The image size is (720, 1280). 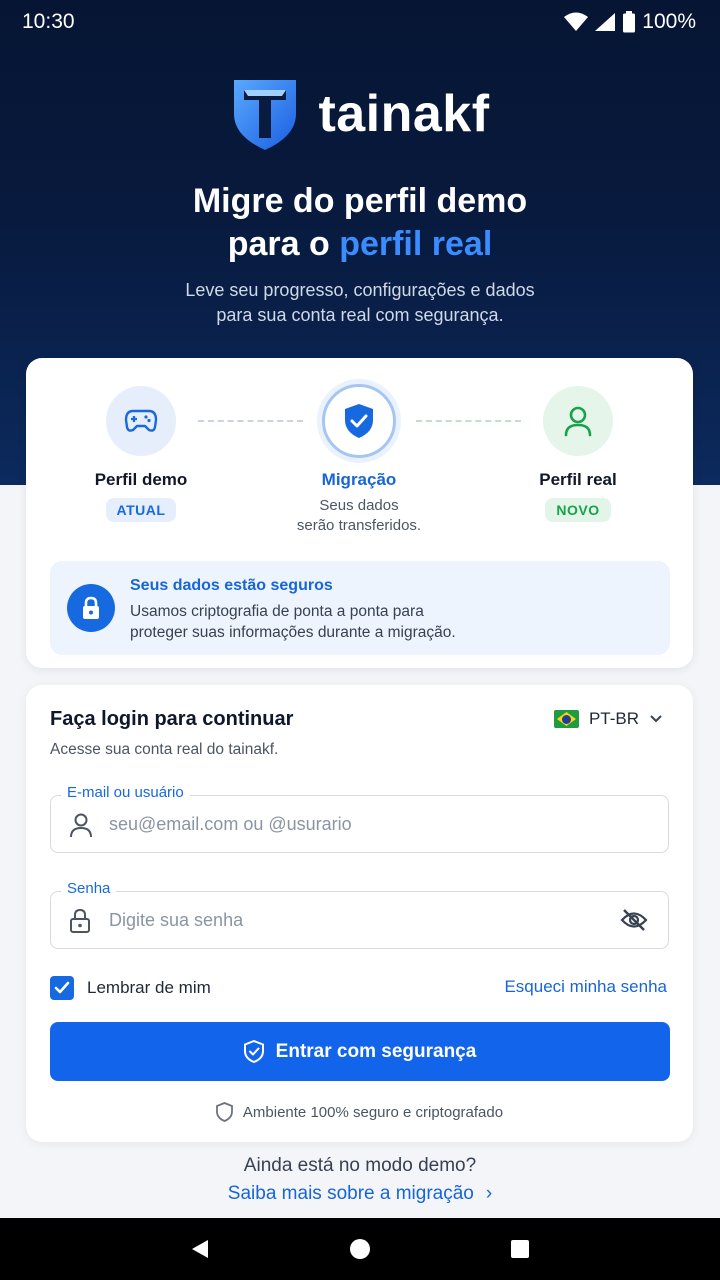 I want to click on email-label: E-mail ou usuário, so click(x=125, y=792).